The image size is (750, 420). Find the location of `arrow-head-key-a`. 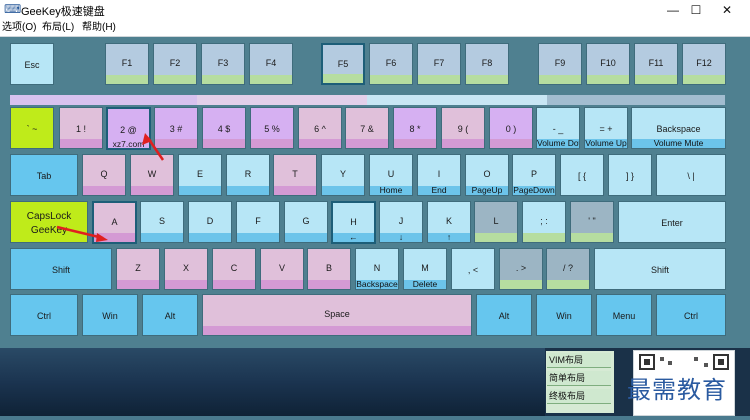

arrow-head-key-a is located at coordinates (102, 237).